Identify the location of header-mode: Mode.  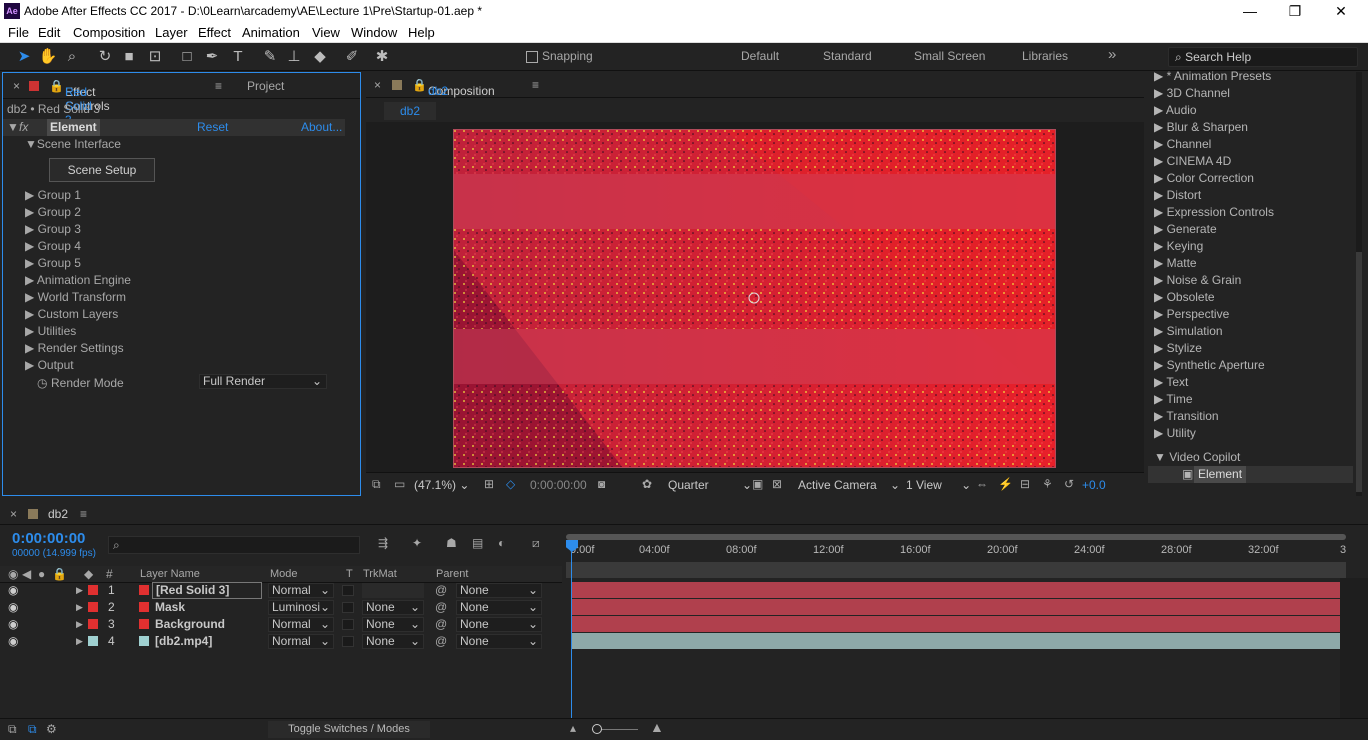
(284, 574).